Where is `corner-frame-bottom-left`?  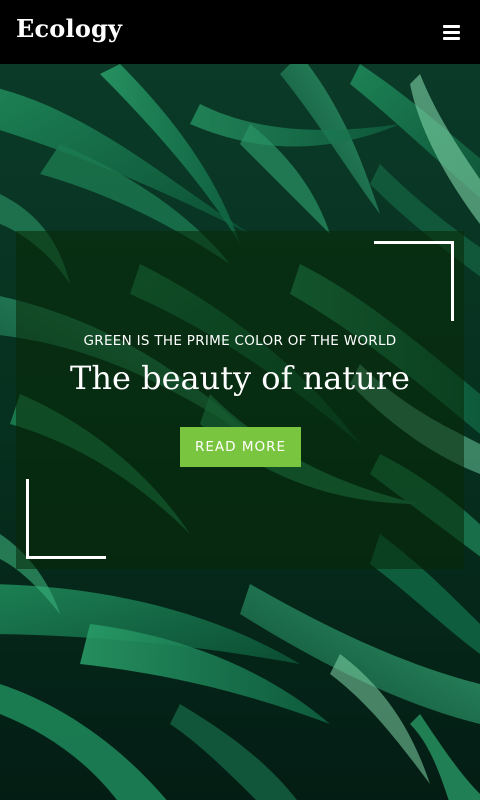 corner-frame-bottom-left is located at coordinates (66, 519).